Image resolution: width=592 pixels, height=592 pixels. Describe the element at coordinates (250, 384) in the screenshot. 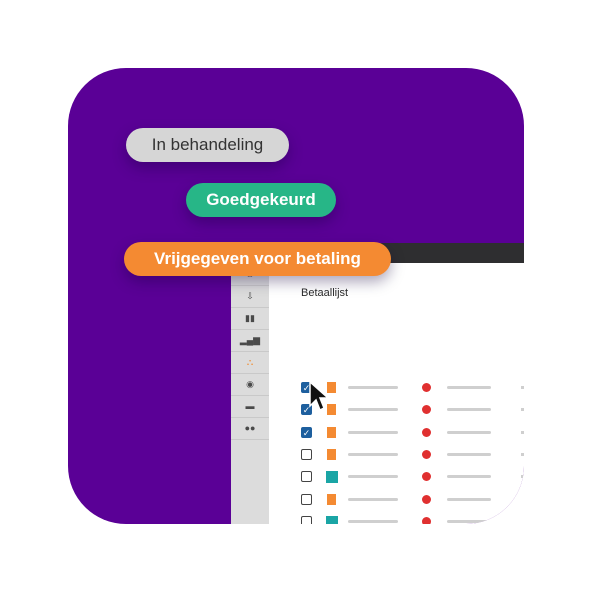

I see `handshake-icon: ◉` at that location.